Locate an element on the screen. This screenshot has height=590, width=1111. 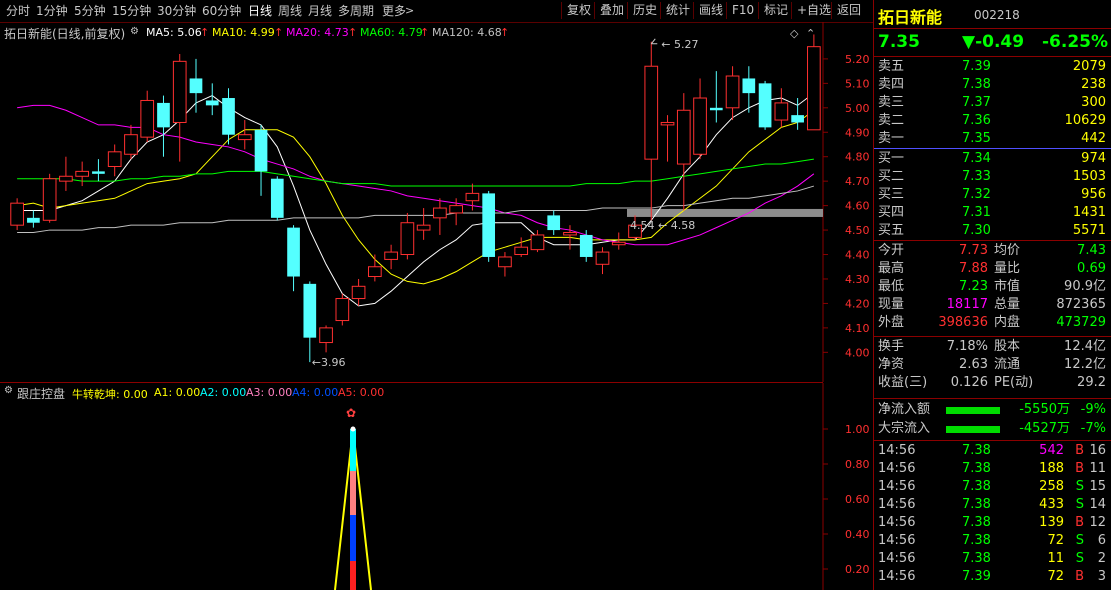
indicator-item-1: A1: 0.00 is located at coordinates (177, 392).